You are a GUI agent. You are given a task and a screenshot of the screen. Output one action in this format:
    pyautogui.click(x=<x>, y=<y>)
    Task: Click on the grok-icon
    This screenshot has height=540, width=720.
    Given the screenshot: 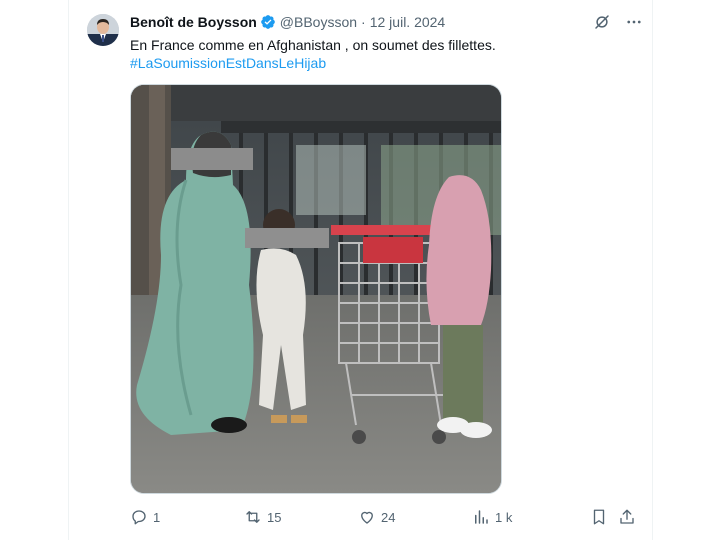 What is the action you would take?
    pyautogui.click(x=602, y=22)
    